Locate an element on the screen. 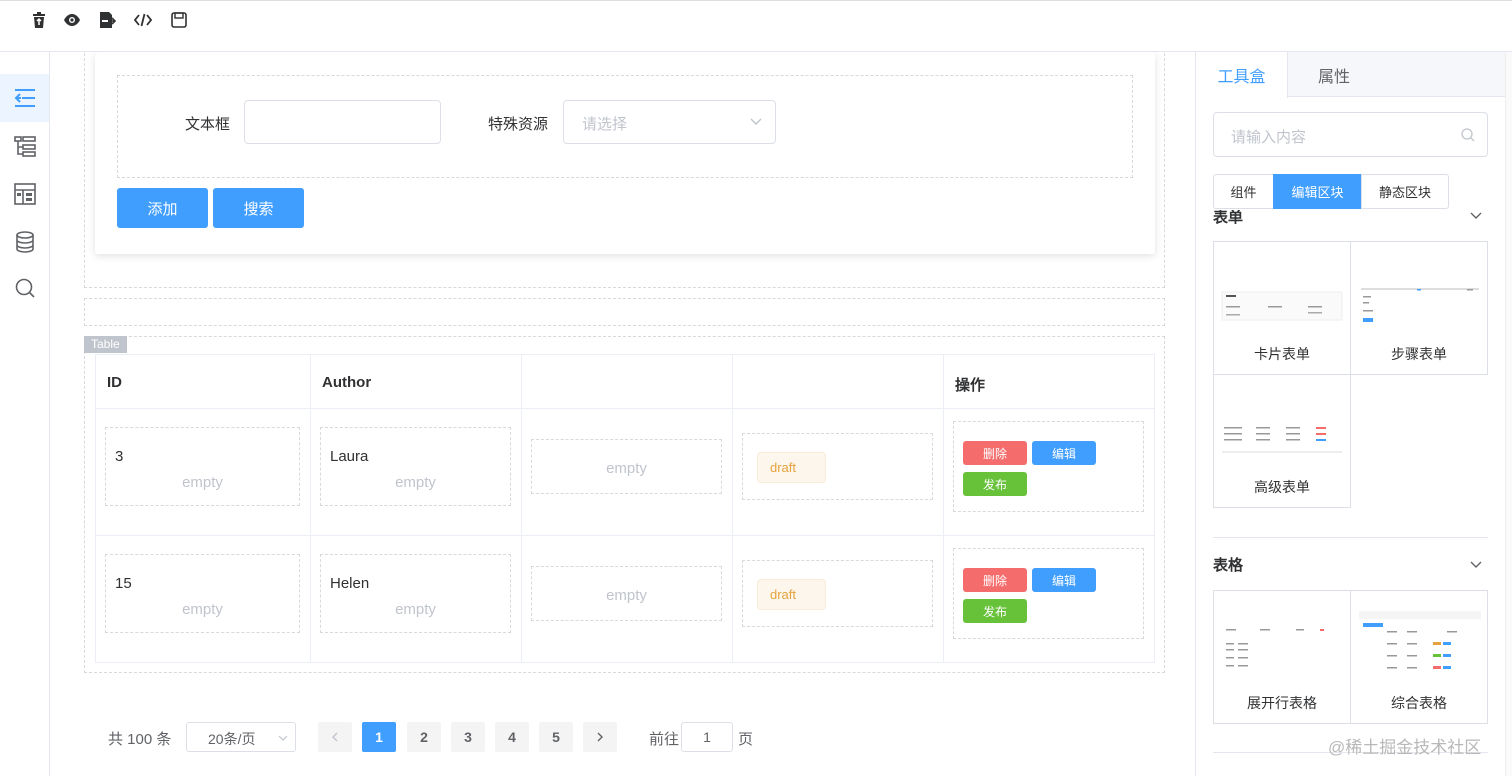  block-advanced-form-label: 高级表单 is located at coordinates (1282, 487).